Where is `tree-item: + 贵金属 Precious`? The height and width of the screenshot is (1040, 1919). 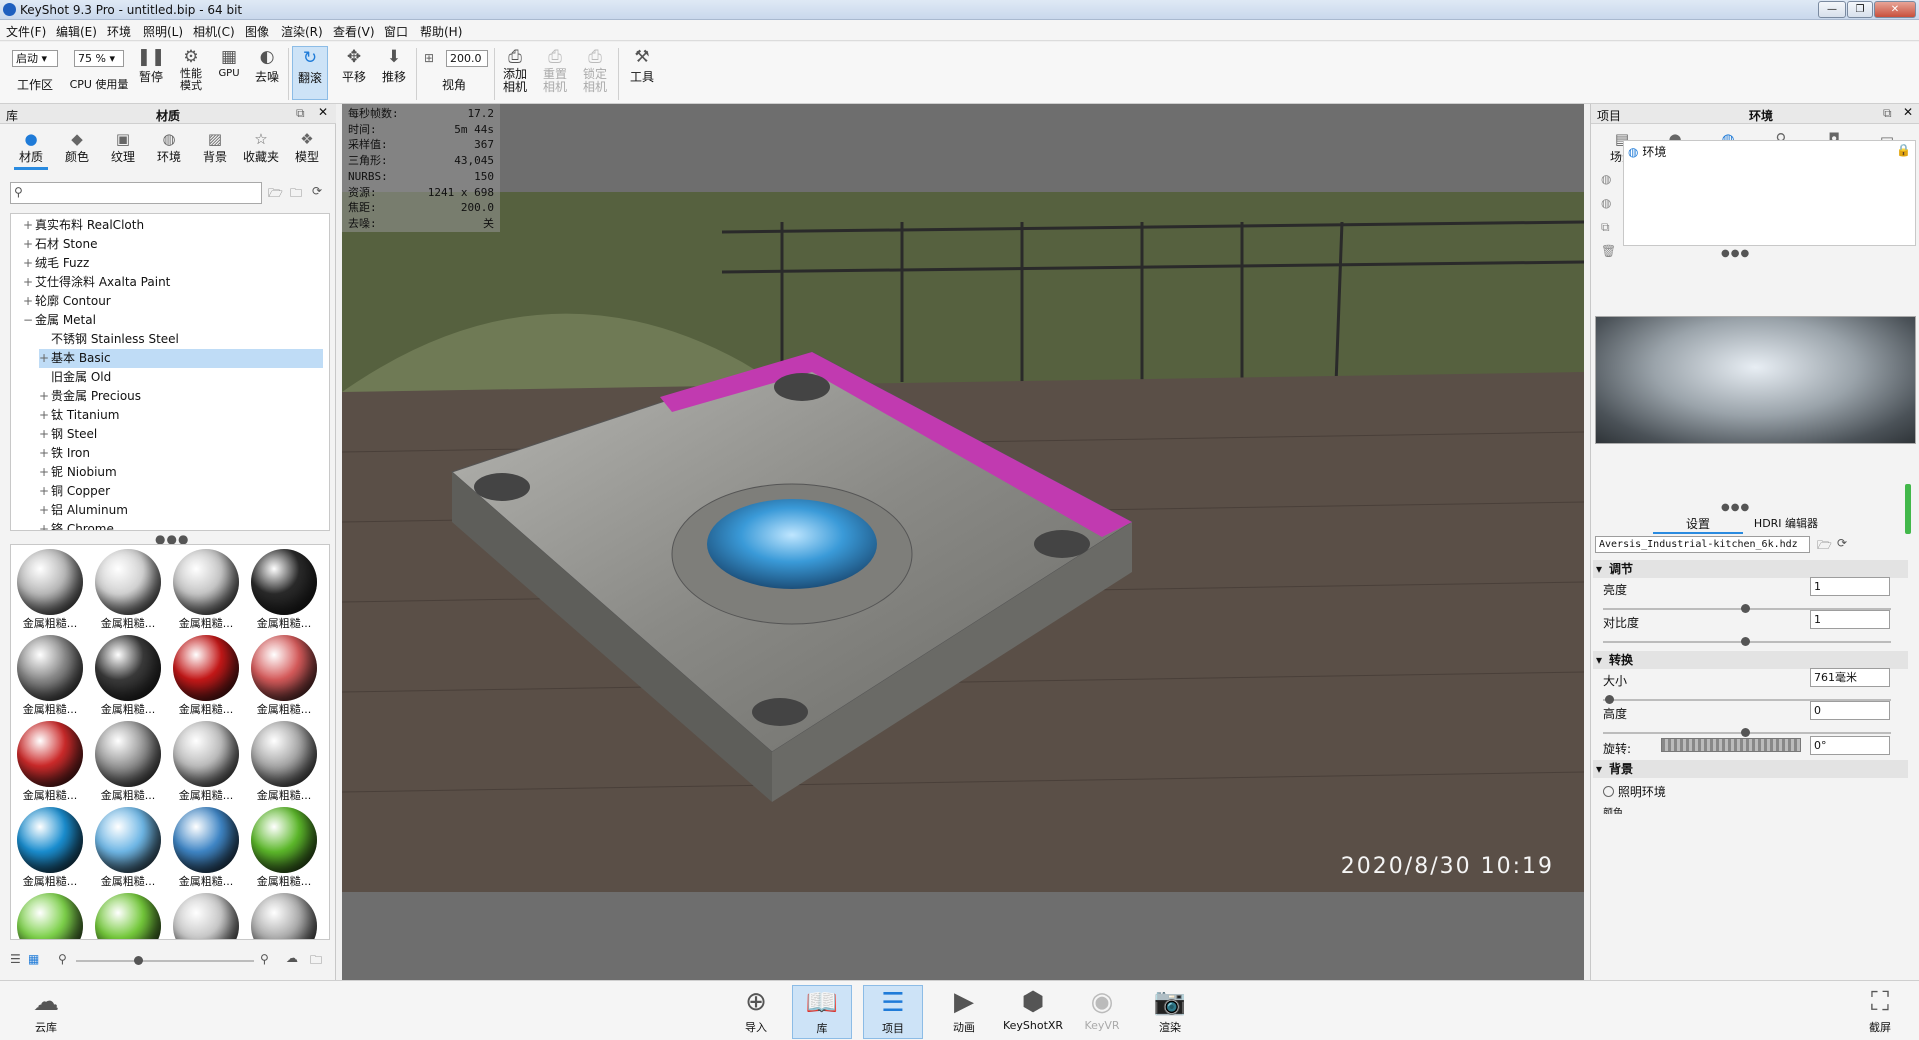
tree-item: + 贵金属 Precious is located at coordinates (181, 396).